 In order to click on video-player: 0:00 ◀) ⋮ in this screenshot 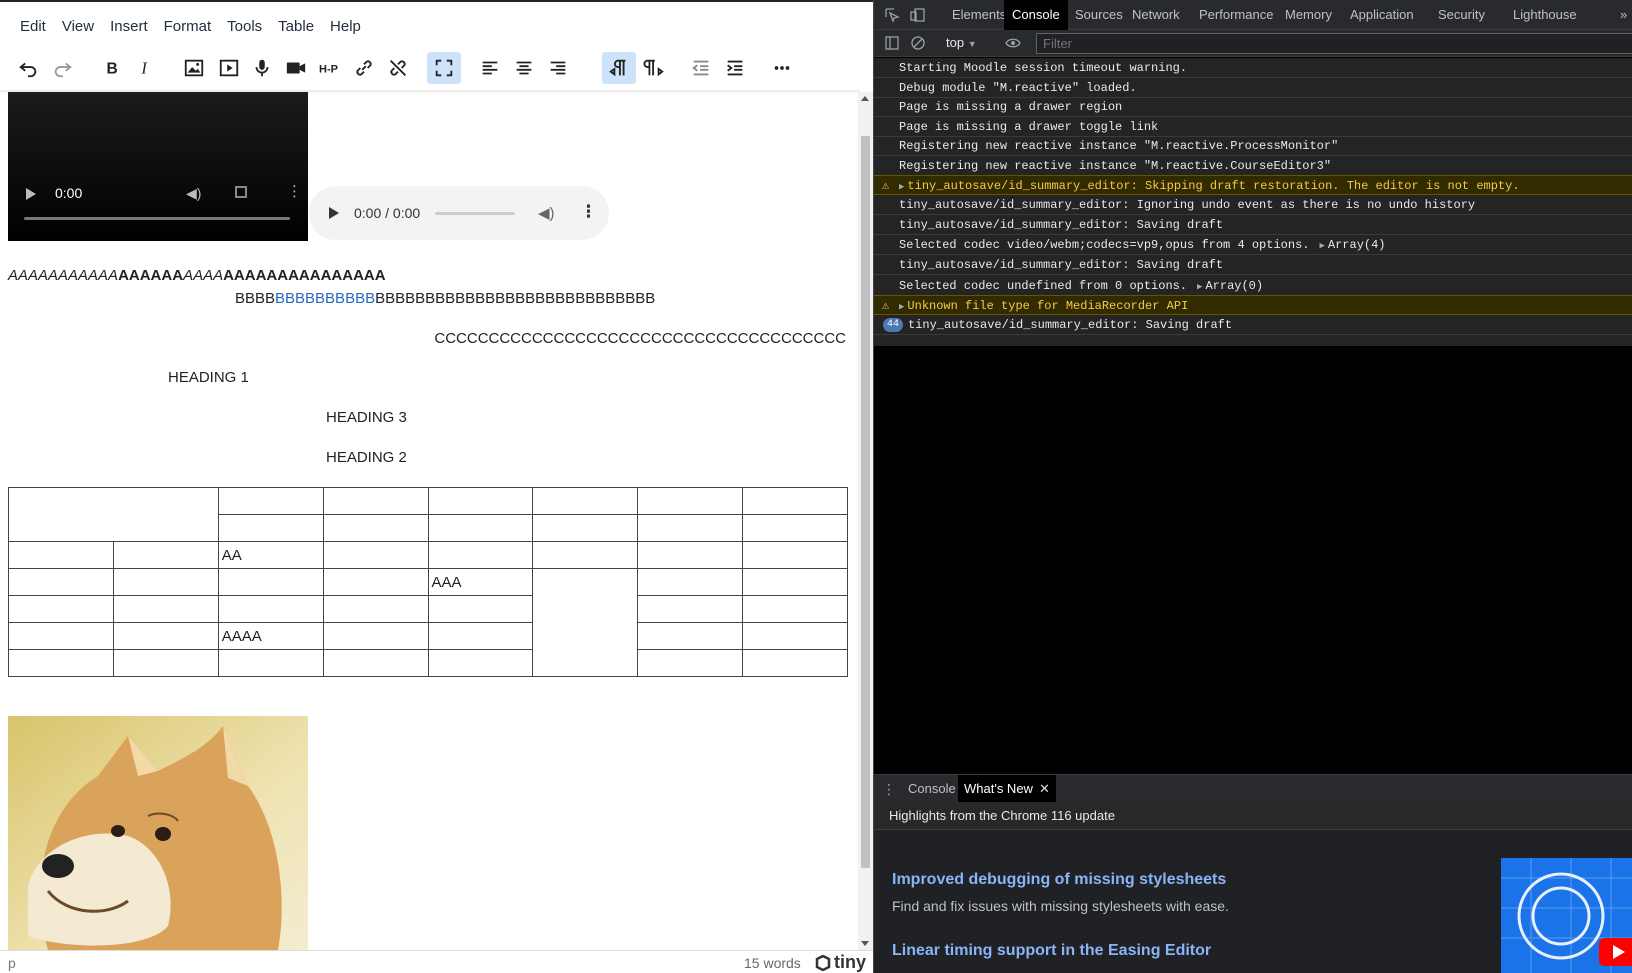, I will do `click(158, 166)`.